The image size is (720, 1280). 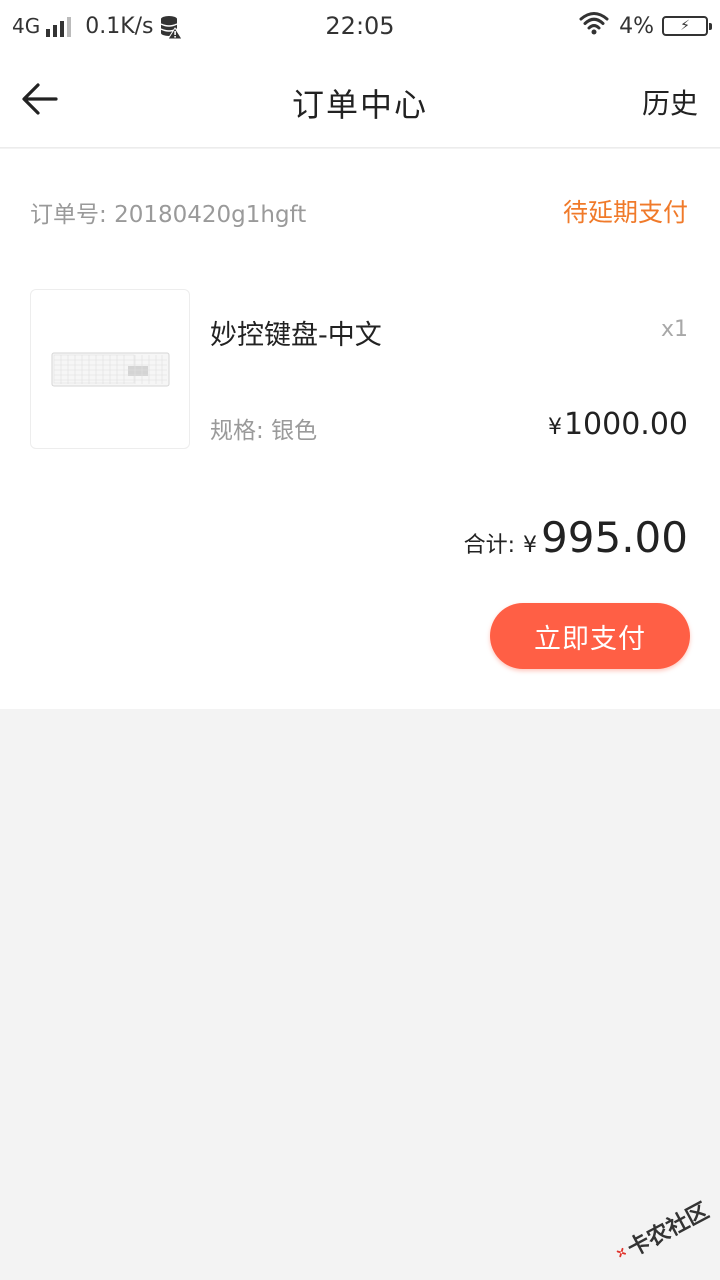 I want to click on wifi-icon, so click(x=594, y=26).